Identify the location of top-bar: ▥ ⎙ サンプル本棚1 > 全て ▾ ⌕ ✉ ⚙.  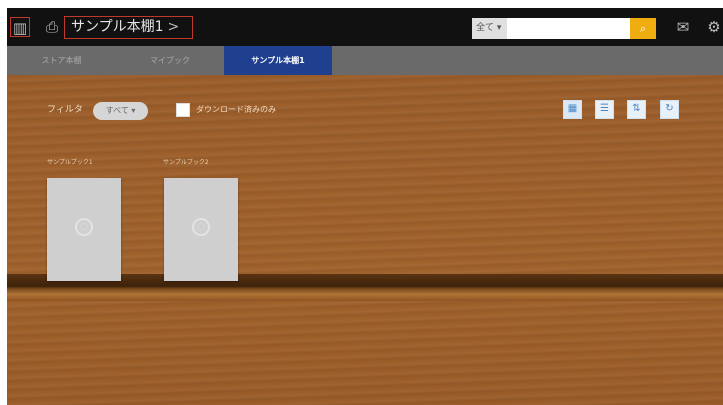
(365, 27).